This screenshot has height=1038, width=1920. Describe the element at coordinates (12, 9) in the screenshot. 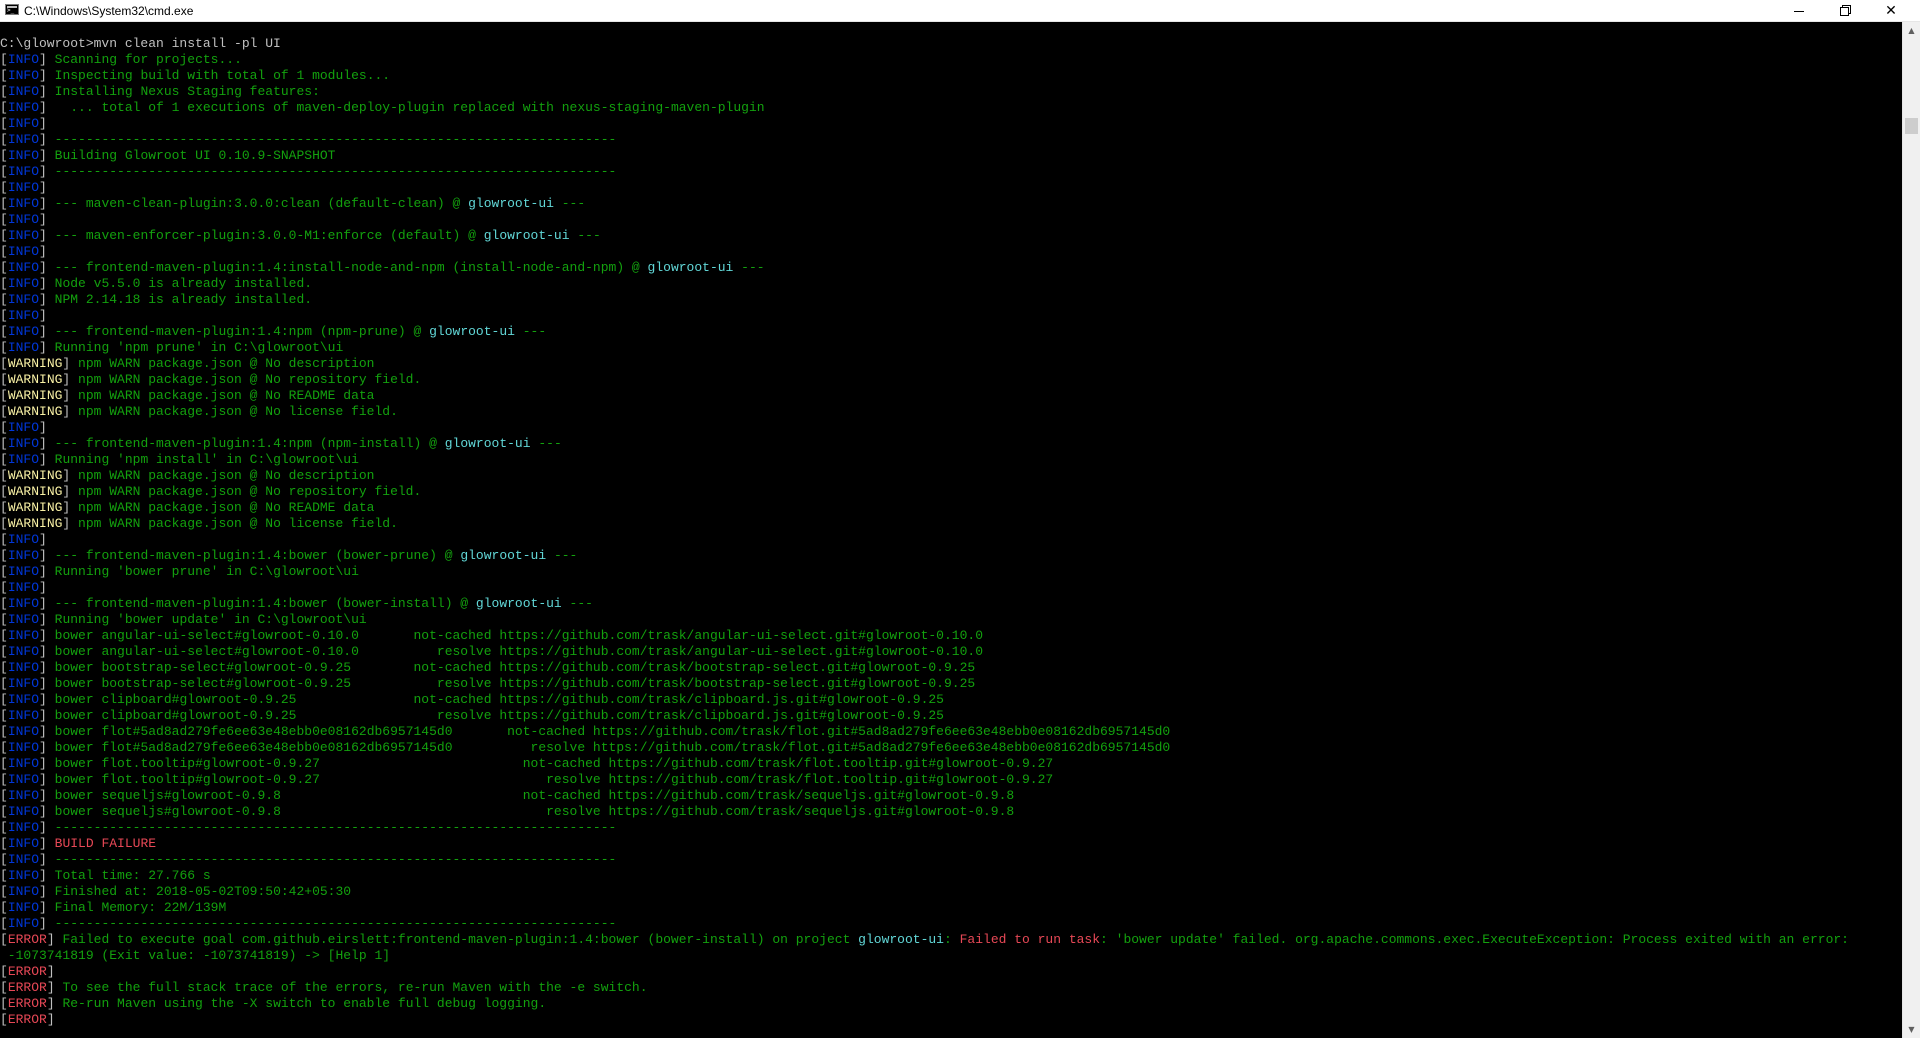

I see `console-icon` at that location.